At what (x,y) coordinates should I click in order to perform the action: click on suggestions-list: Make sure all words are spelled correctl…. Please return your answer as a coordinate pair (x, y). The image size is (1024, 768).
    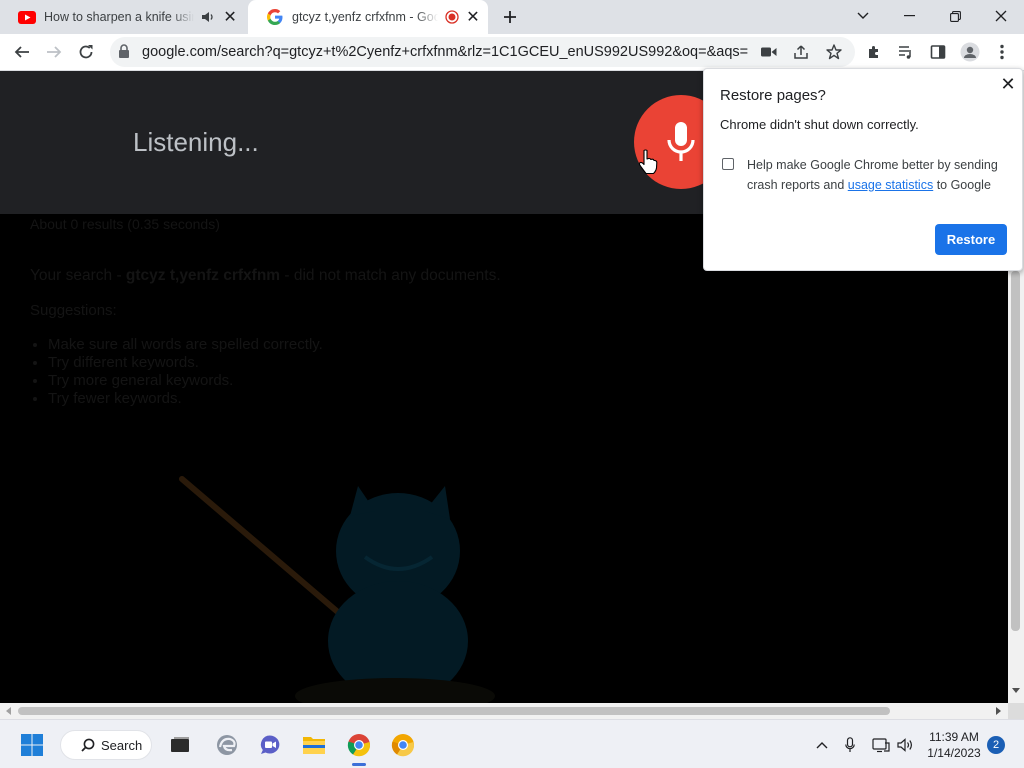
    Looking at the image, I should click on (185, 372).